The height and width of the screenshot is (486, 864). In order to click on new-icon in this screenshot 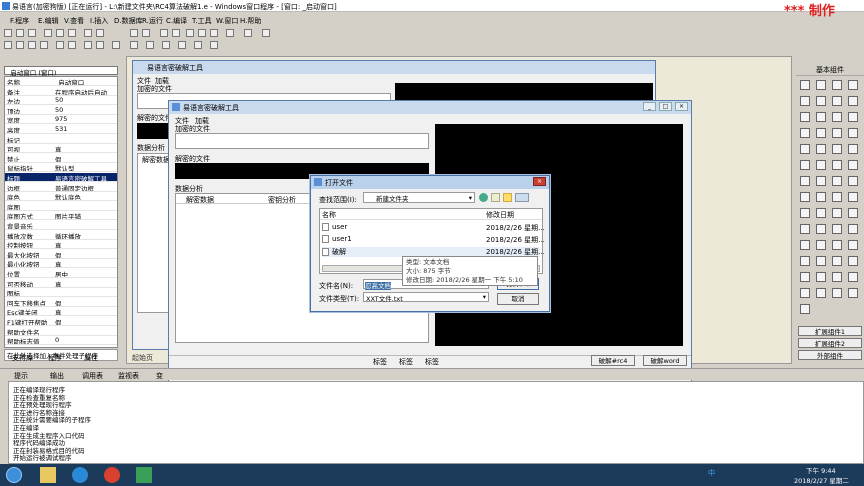, I will do `click(8, 33)`.